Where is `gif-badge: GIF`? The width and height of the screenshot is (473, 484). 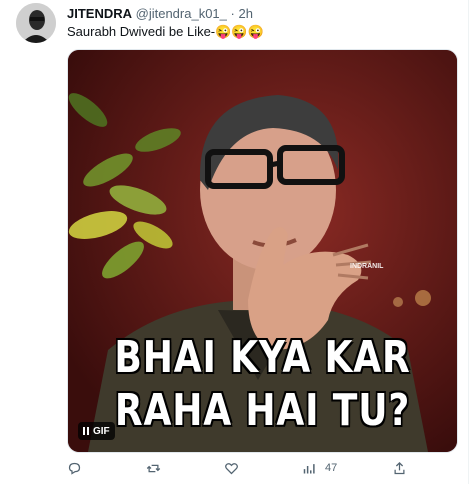 gif-badge: GIF is located at coordinates (96, 431).